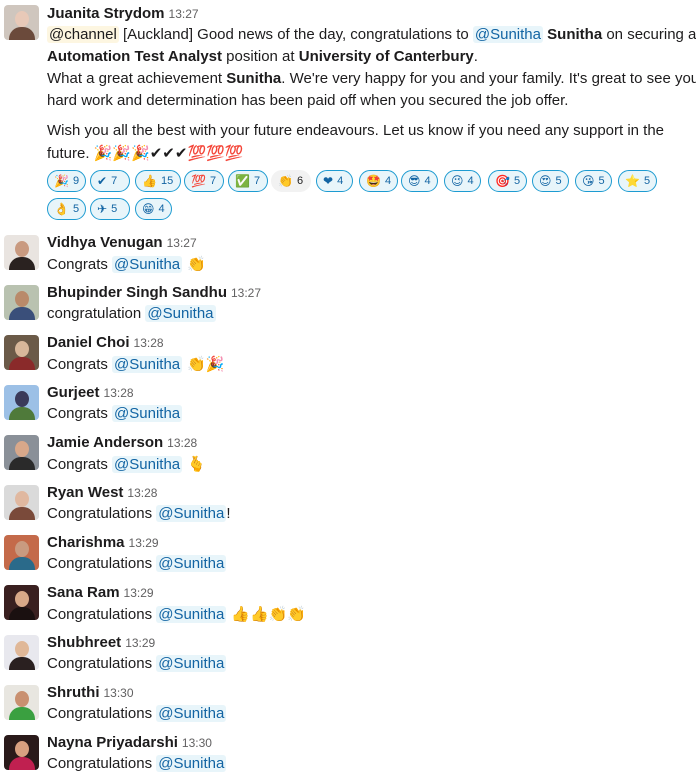 The height and width of the screenshot is (783, 696). I want to click on sender-name: Jamie Anderson, so click(105, 442).